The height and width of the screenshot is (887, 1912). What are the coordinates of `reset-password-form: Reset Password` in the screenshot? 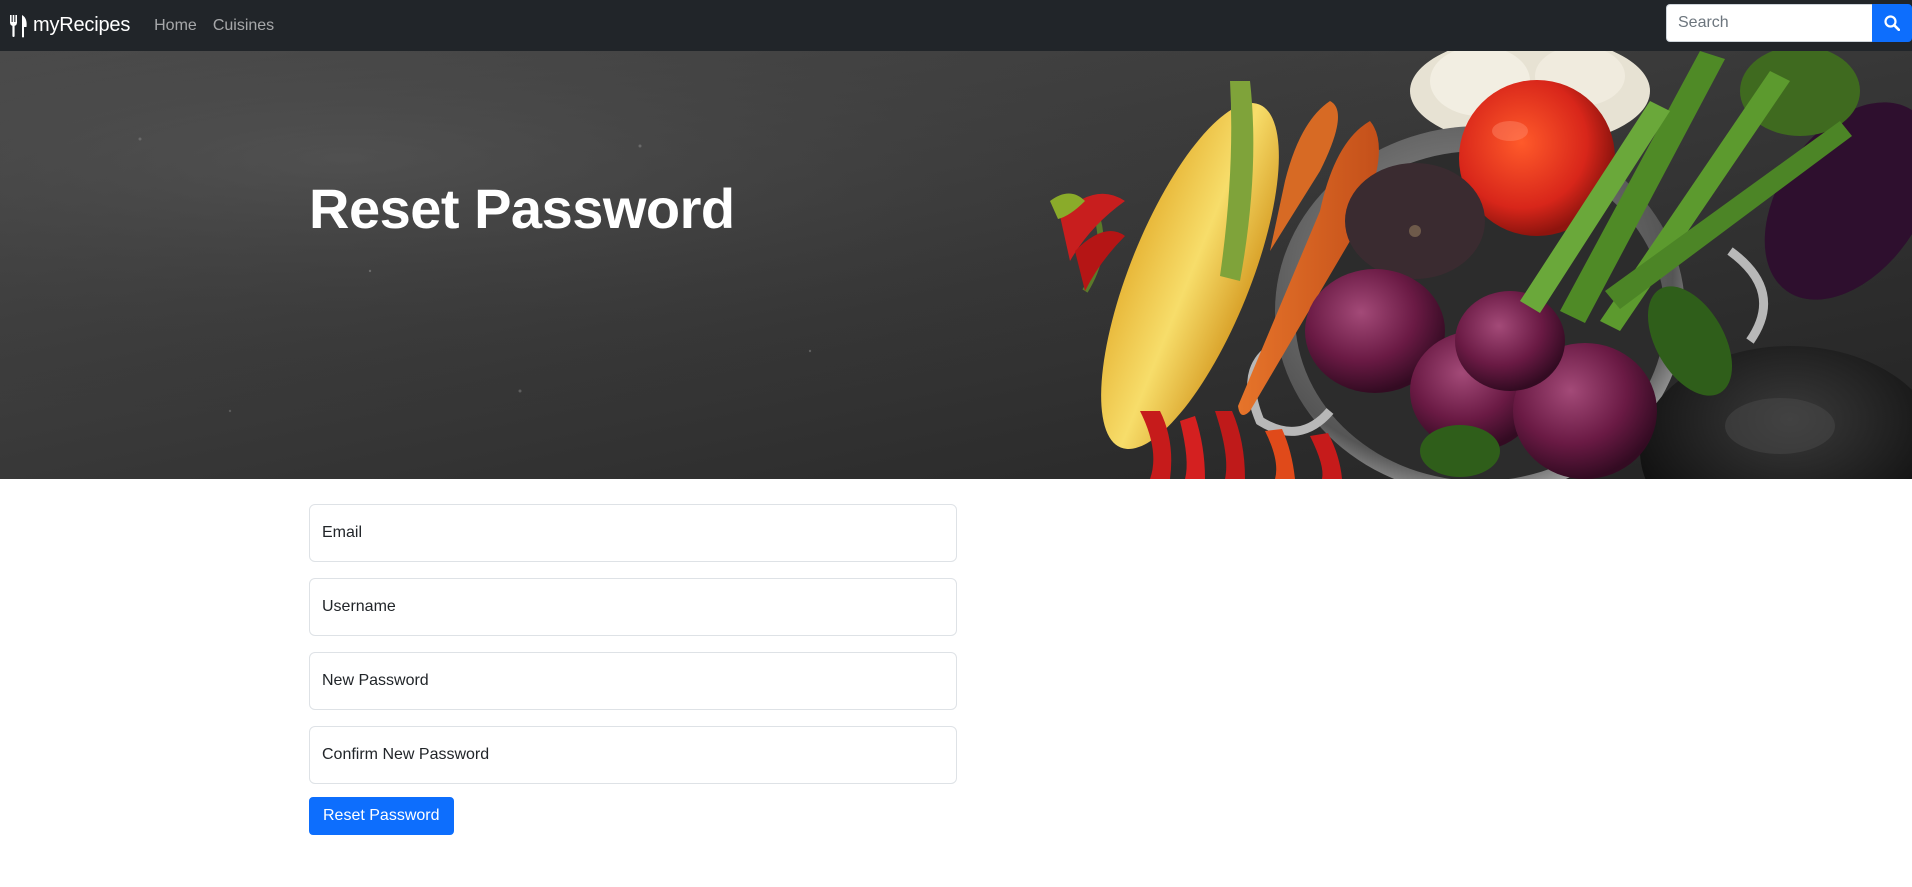 It's located at (633, 669).